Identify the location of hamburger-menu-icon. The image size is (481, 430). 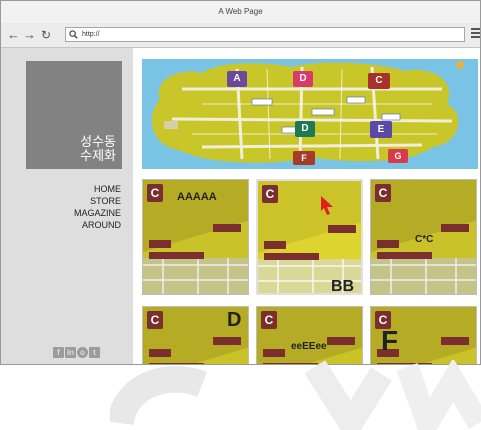
(475, 34).